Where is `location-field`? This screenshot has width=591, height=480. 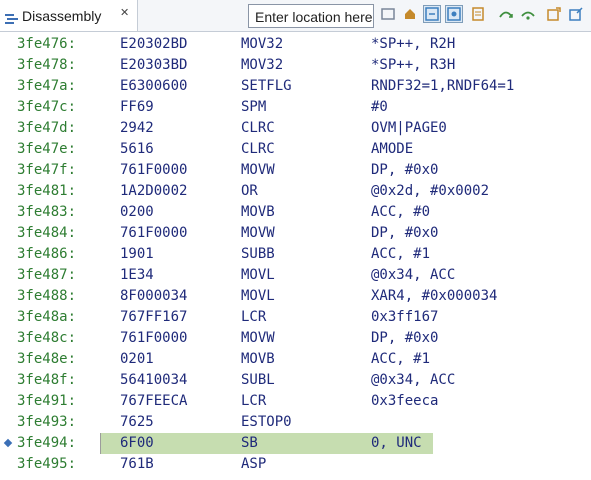 location-field is located at coordinates (311, 16).